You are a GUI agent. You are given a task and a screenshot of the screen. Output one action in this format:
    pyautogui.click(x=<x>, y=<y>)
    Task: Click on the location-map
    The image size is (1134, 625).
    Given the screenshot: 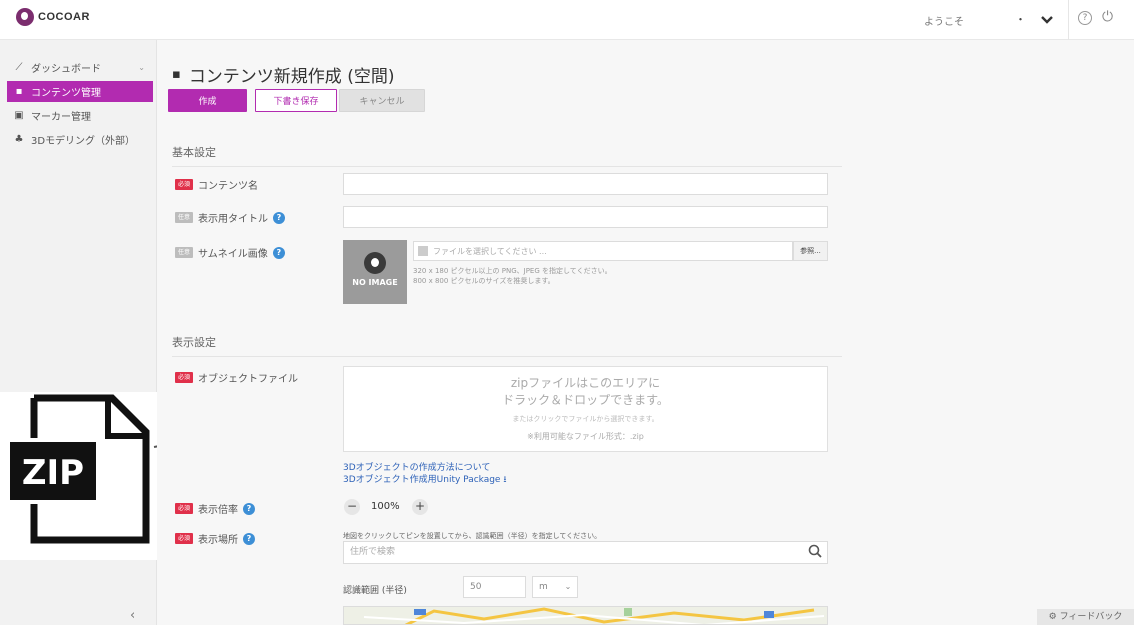 What is the action you would take?
    pyautogui.click(x=585, y=615)
    